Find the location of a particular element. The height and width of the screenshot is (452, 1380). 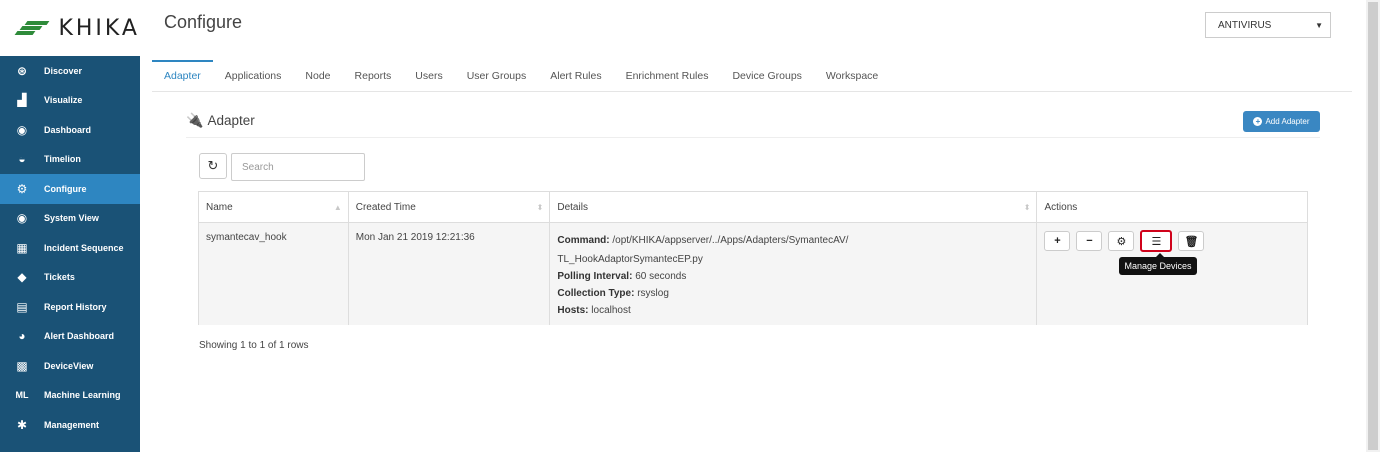

ml-icon: ML is located at coordinates (22, 395).